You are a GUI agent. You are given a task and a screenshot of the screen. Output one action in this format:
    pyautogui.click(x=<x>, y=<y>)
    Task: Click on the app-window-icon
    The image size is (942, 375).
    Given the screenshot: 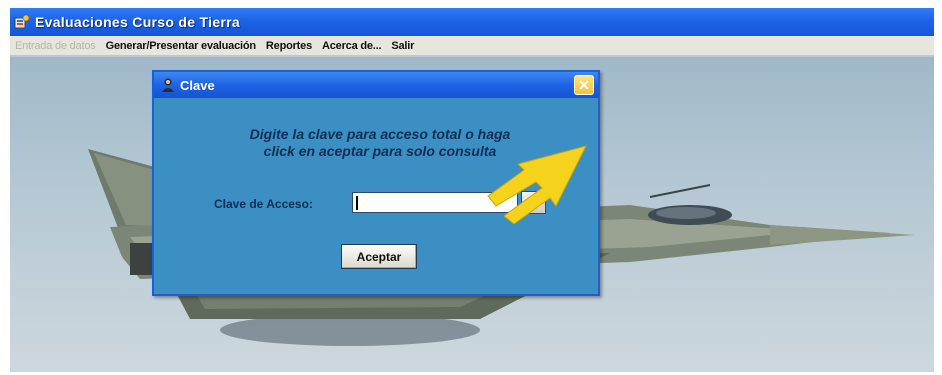 What is the action you would take?
    pyautogui.click(x=22, y=22)
    